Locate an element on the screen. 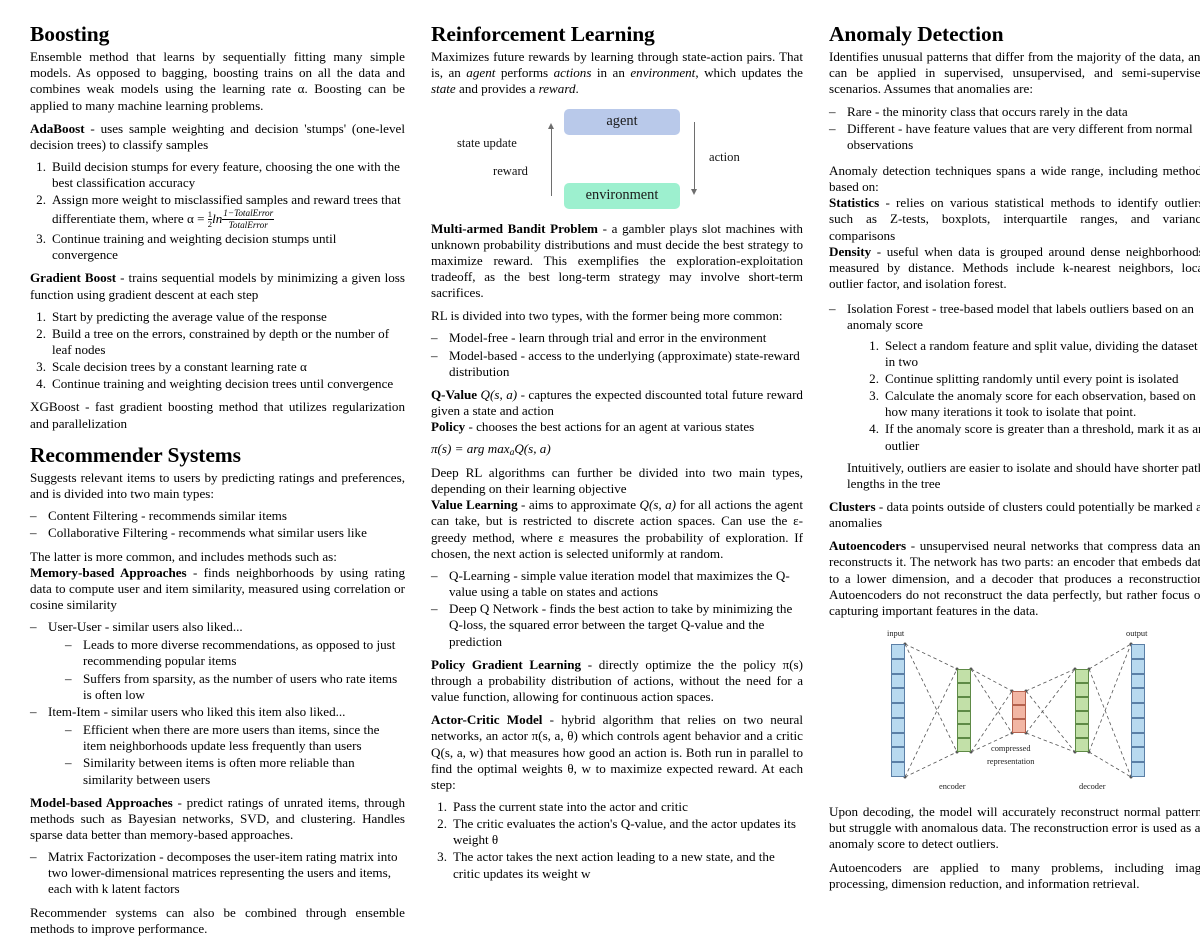 Image resolution: width=1200 pixels, height=937 pixels. action-line is located at coordinates (695, 155).